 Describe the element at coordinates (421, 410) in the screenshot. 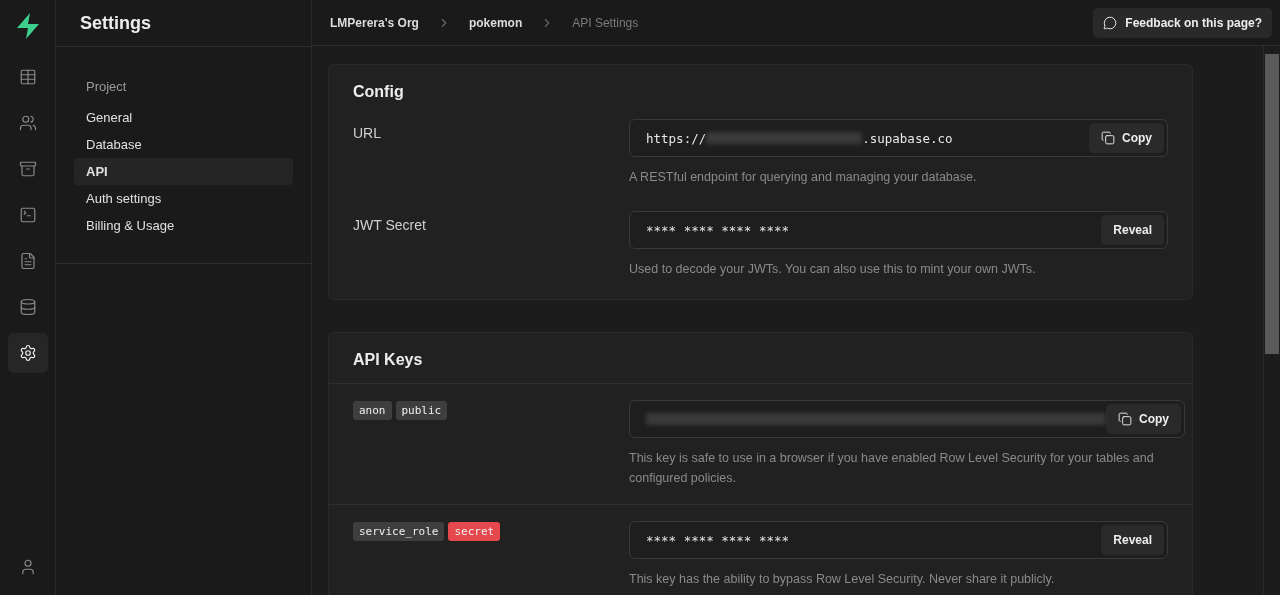

I see `key-tag: public` at that location.